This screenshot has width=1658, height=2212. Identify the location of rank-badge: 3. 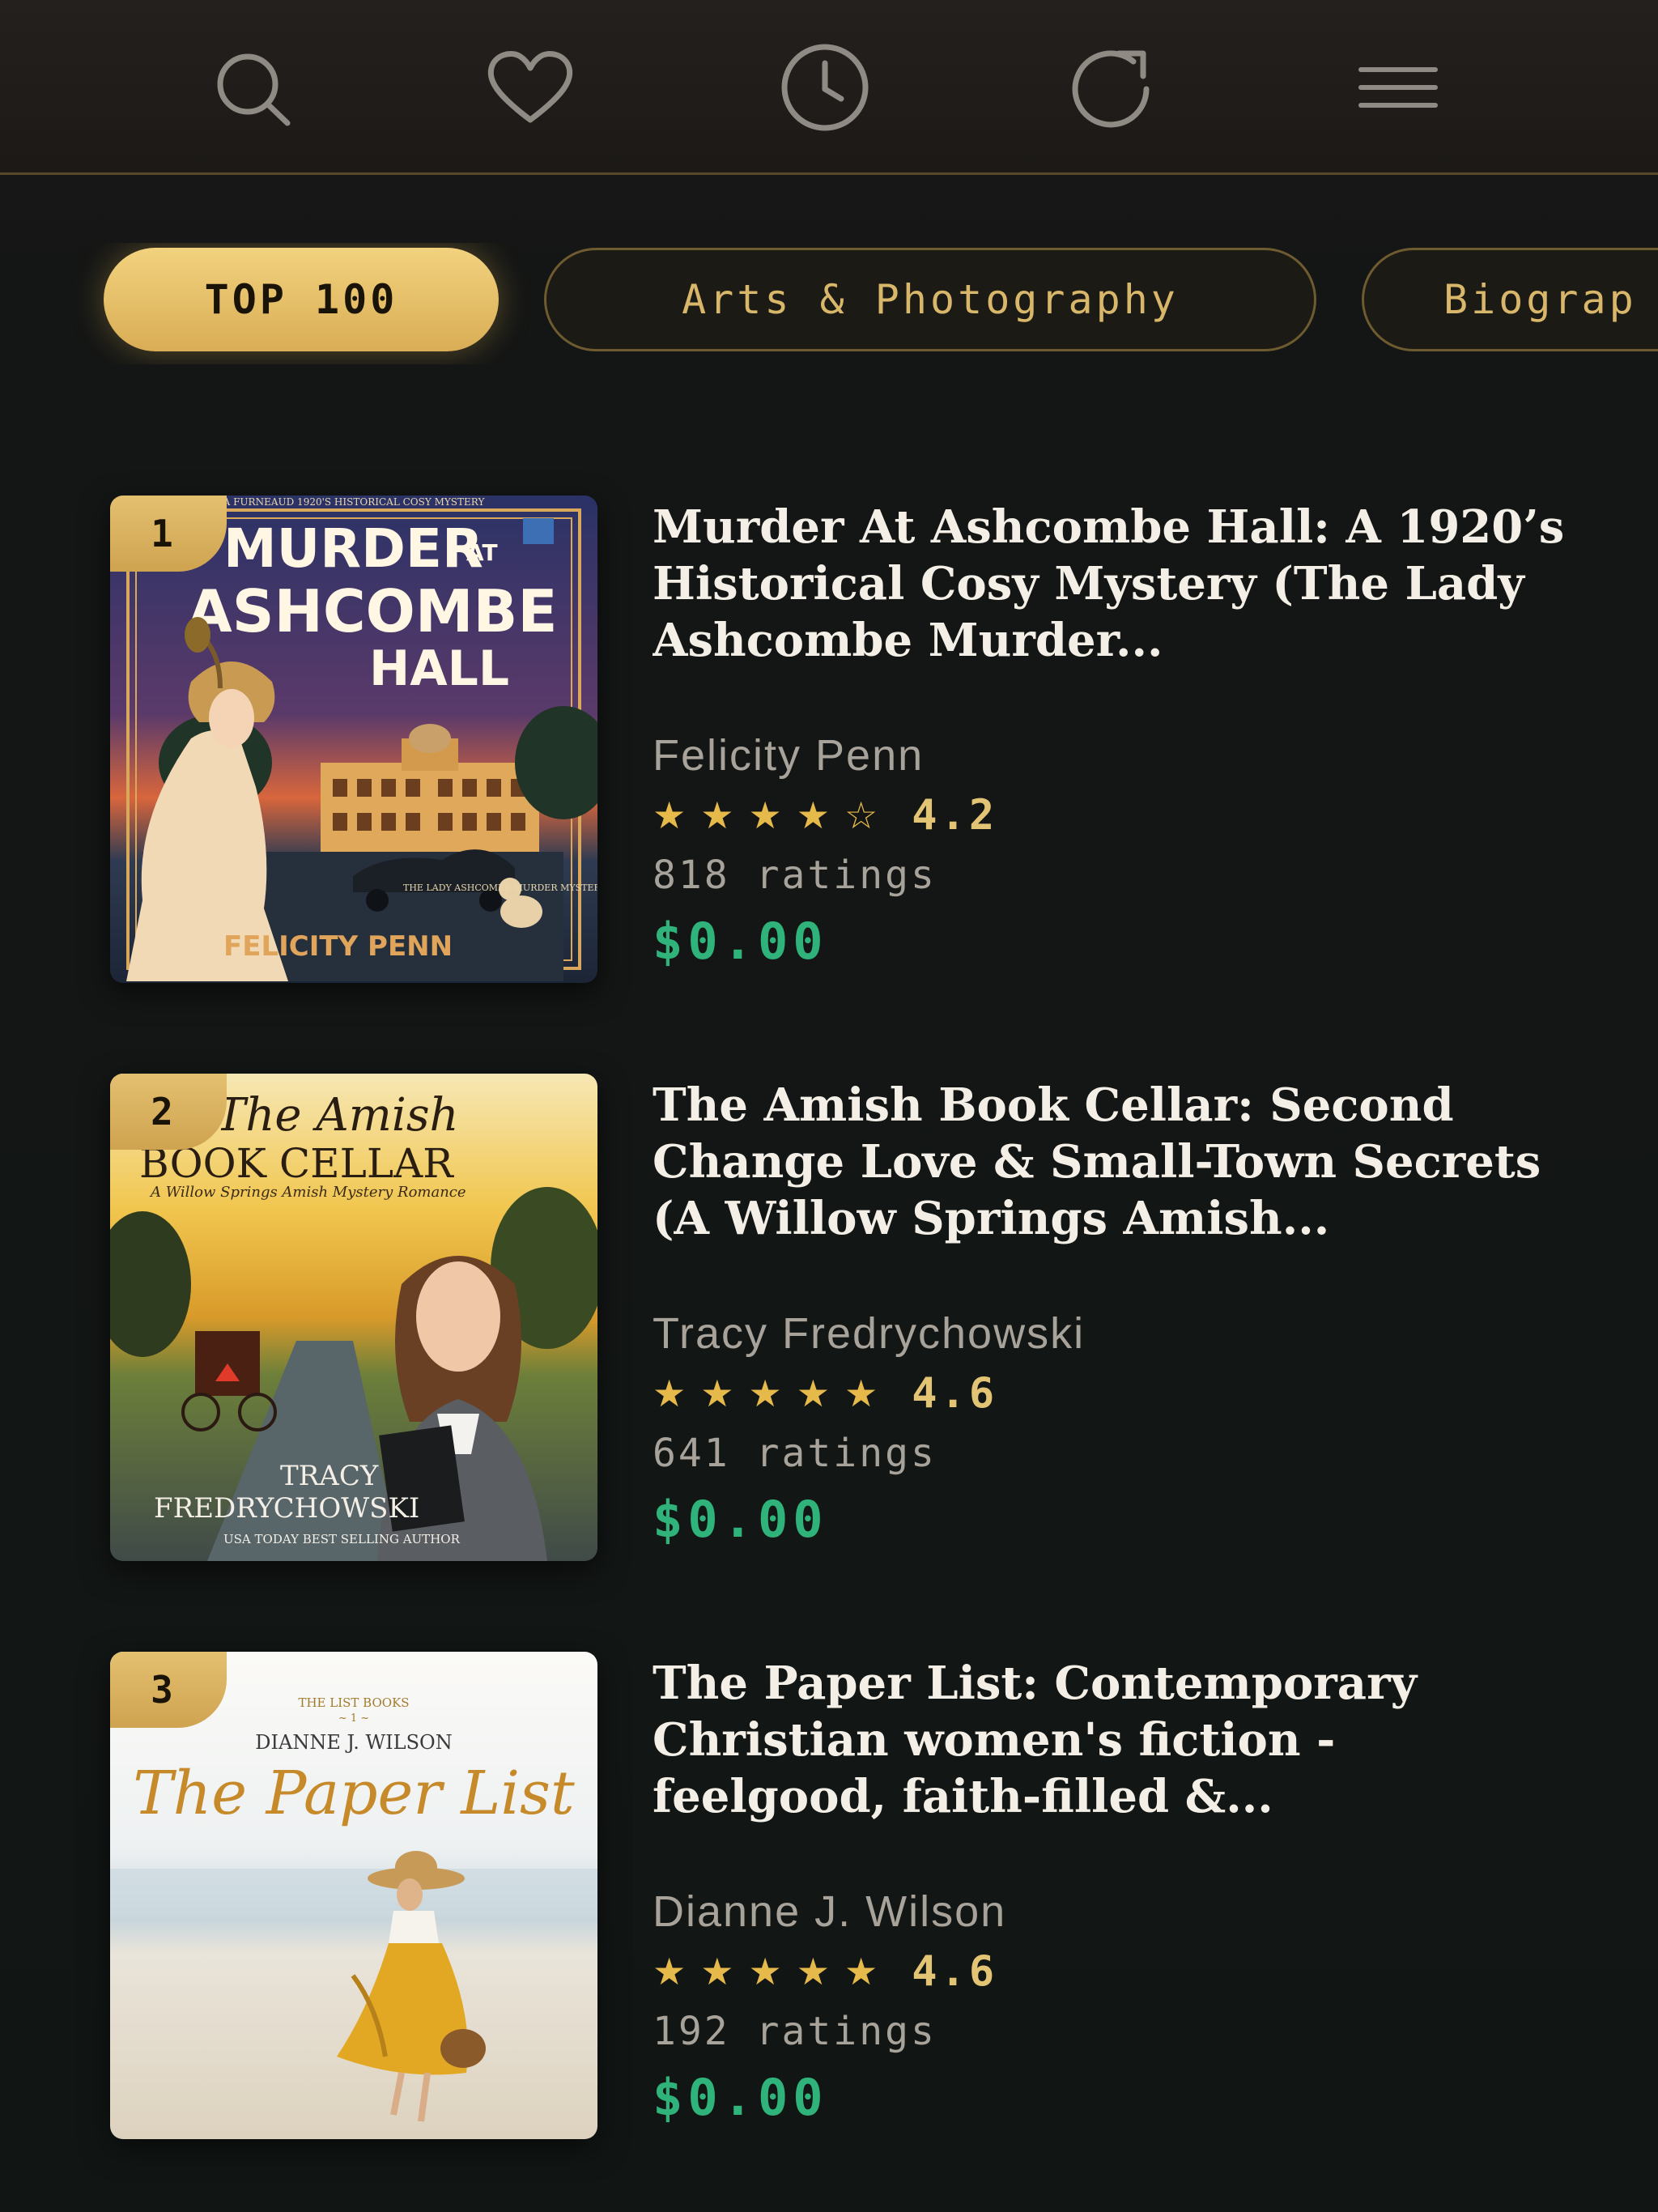
(168, 1690).